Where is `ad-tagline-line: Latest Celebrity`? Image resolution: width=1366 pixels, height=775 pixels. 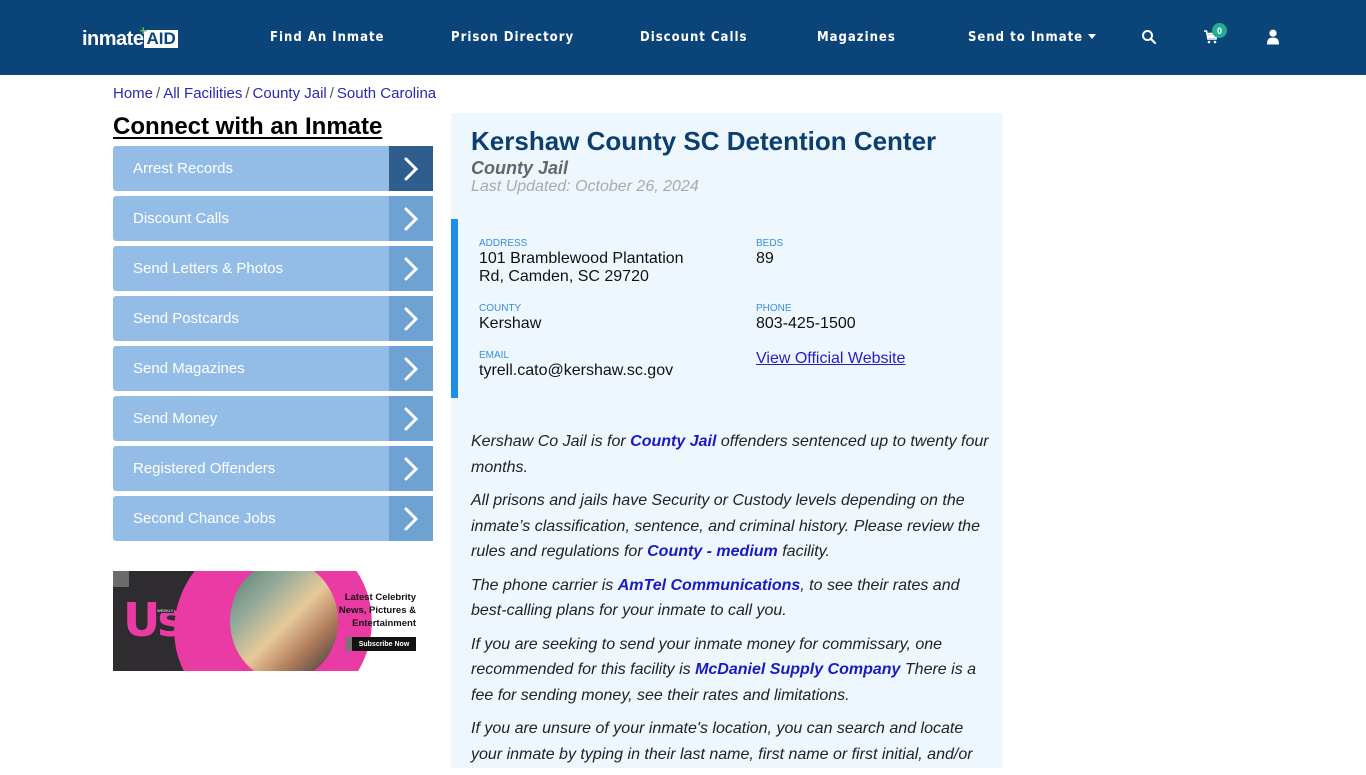
ad-tagline-line: Latest Celebrity is located at coordinates (380, 597).